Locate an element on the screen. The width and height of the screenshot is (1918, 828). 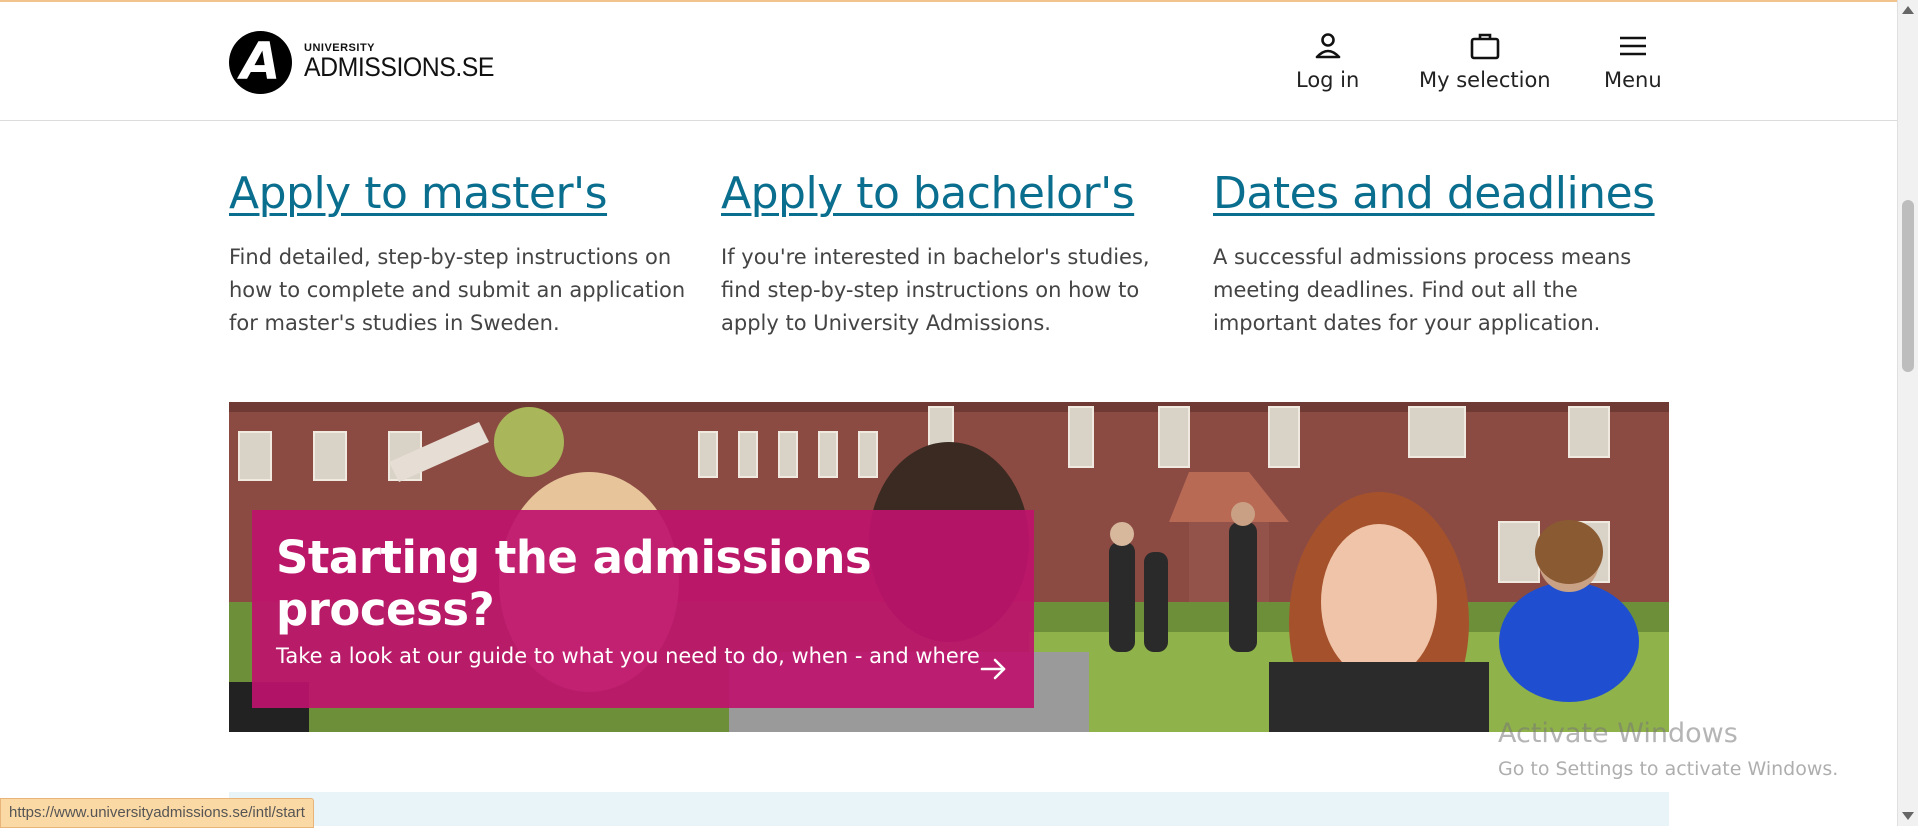
activate-windows-subtitle: Go to Settings to activate Windows. is located at coordinates (1668, 769).